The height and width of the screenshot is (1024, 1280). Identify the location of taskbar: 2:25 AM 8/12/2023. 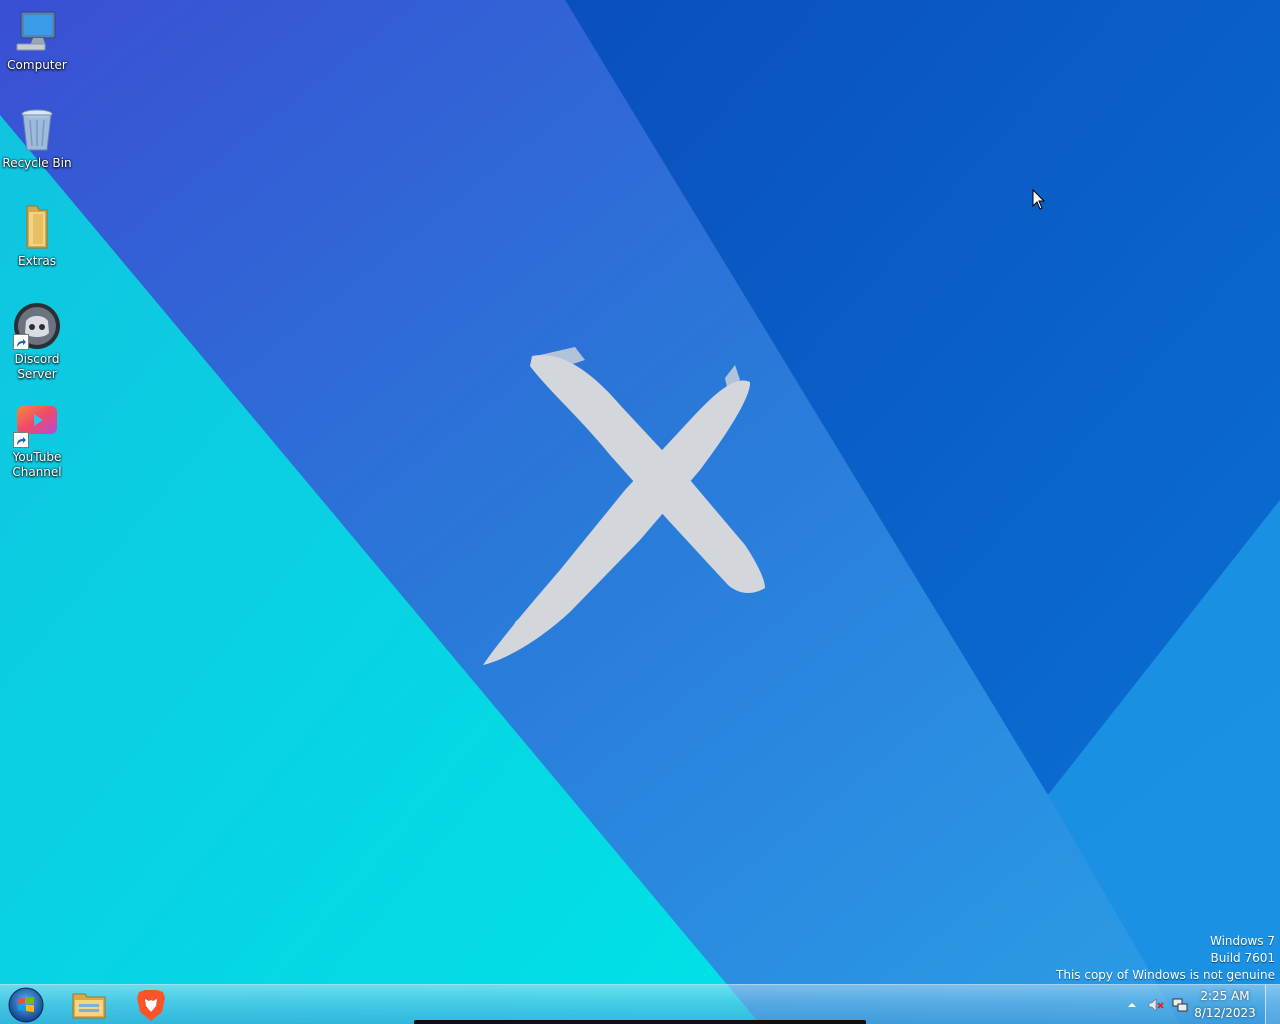
(640, 1004).